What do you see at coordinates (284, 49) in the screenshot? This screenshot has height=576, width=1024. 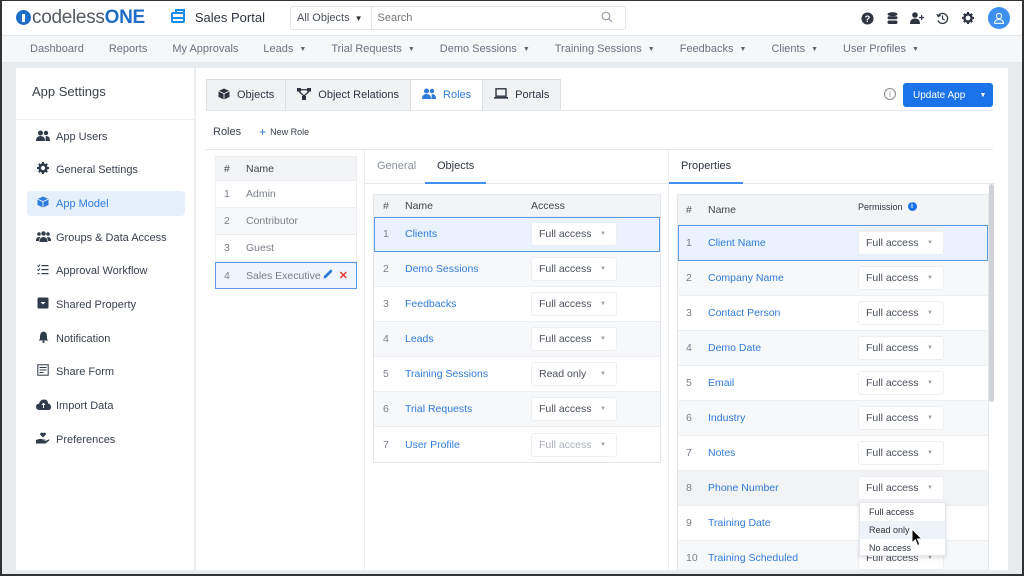 I see `nav-leads: Leads ▼` at bounding box center [284, 49].